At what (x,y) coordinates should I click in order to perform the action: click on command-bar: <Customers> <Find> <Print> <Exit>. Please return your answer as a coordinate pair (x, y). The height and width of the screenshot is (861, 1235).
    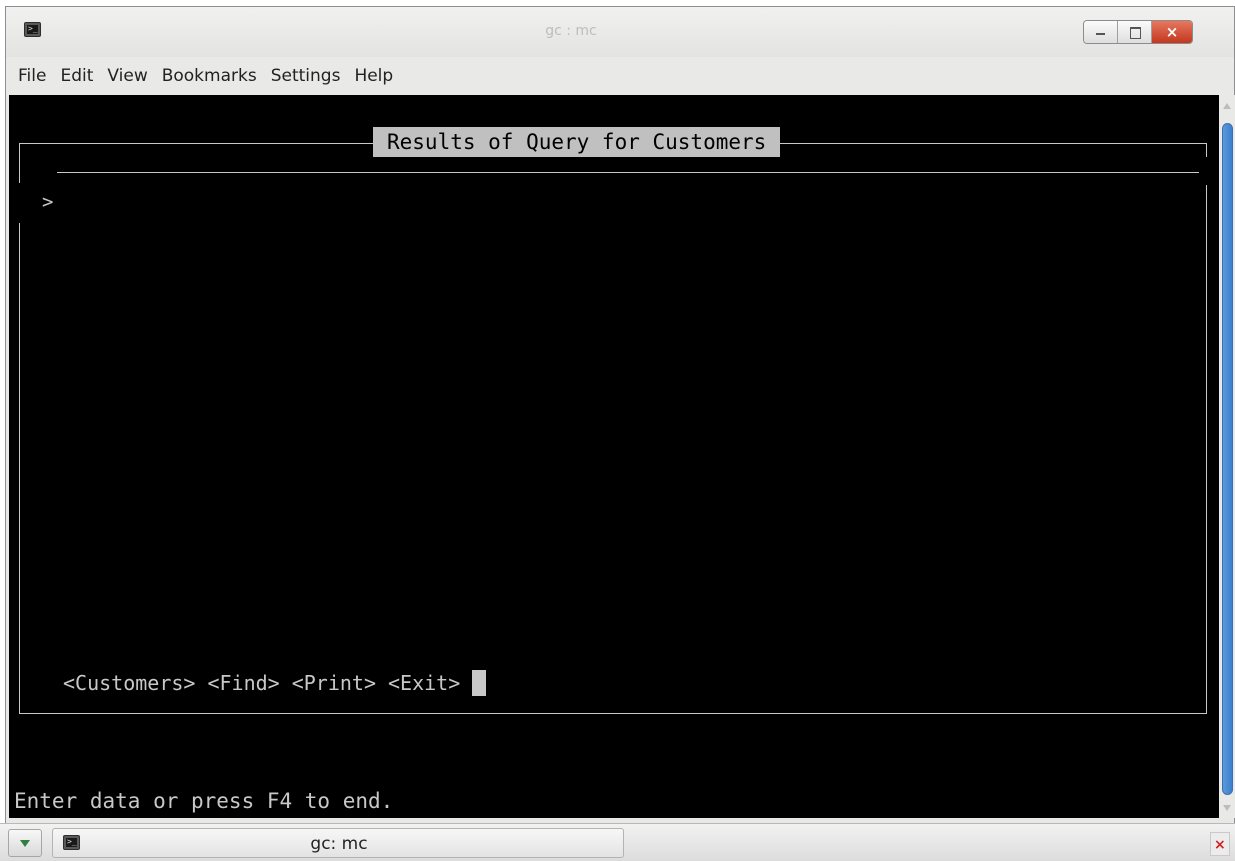
    Looking at the image, I should click on (275, 683).